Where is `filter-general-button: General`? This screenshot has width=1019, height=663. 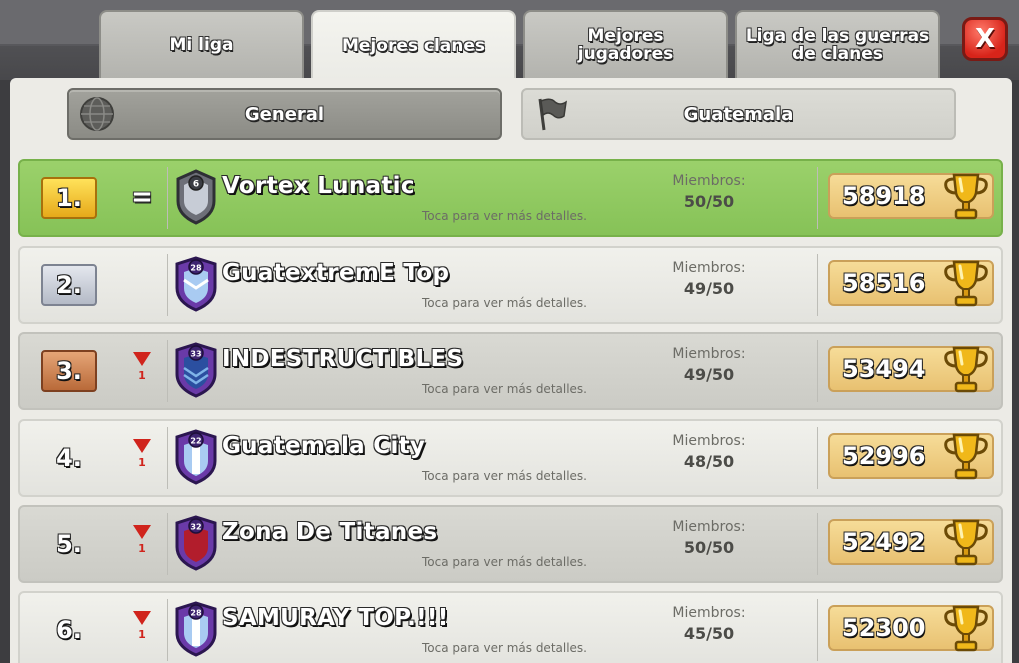 filter-general-button: General is located at coordinates (284, 114).